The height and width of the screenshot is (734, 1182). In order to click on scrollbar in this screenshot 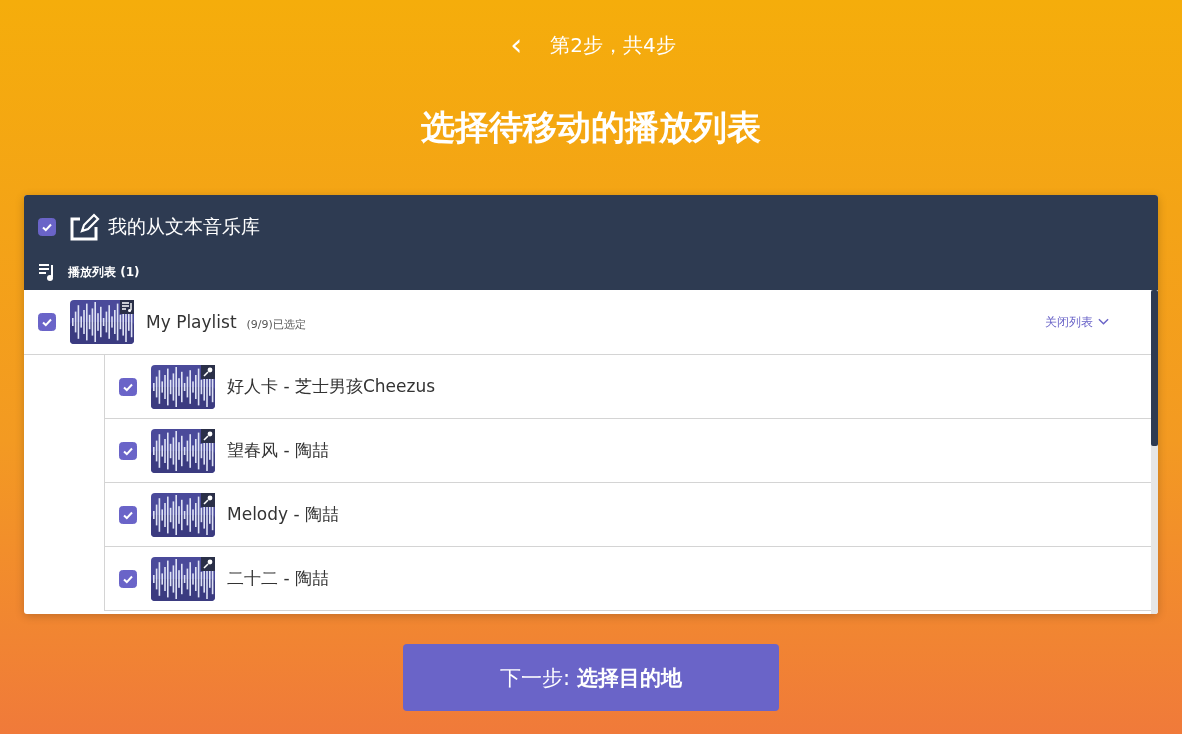, I will do `click(1154, 452)`.